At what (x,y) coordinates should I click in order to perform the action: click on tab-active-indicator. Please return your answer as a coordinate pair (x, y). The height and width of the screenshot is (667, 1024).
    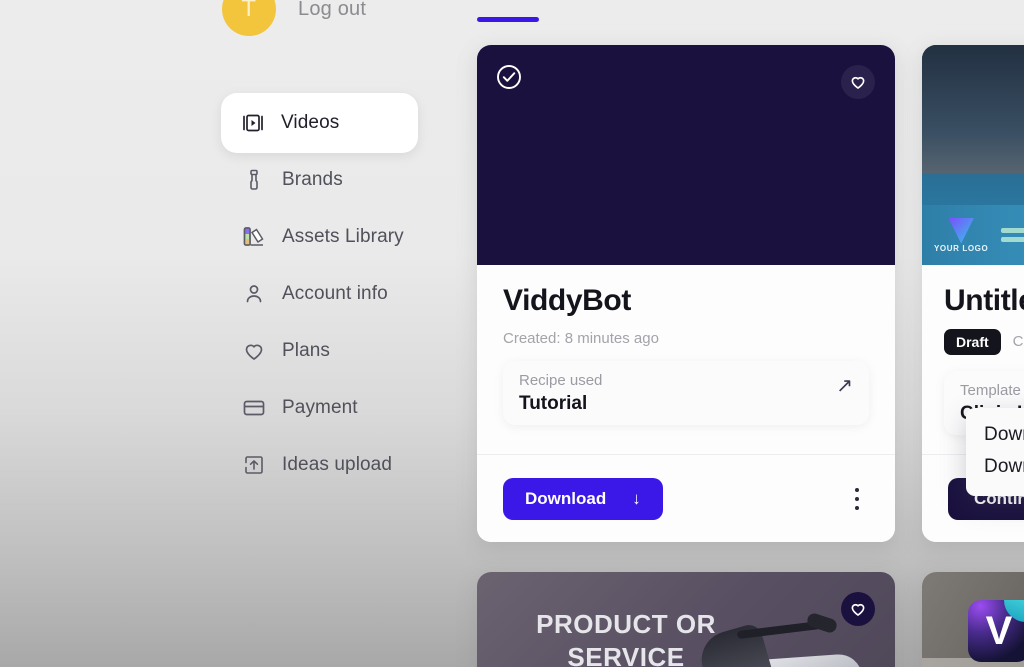
    Looking at the image, I should click on (508, 19).